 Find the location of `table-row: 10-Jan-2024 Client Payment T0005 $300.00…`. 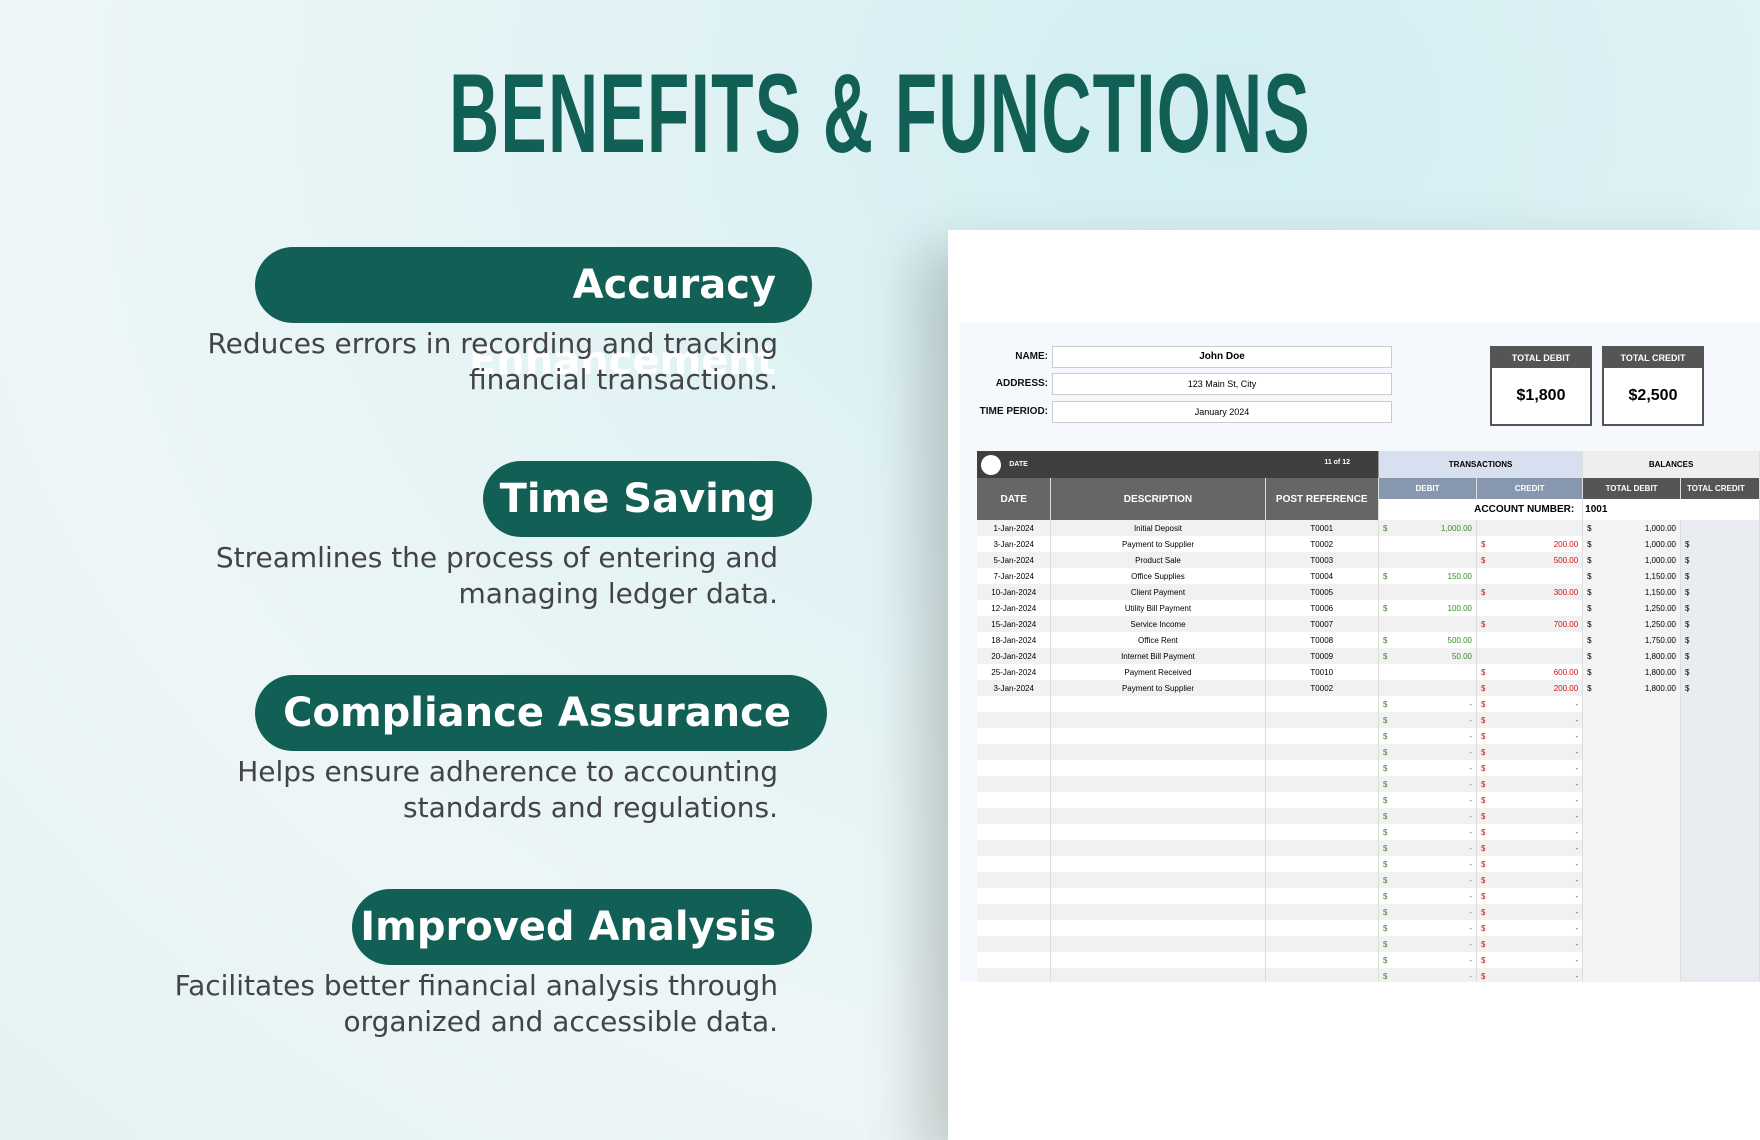

table-row: 10-Jan-2024 Client Payment T0005 $300.00… is located at coordinates (1368, 592).